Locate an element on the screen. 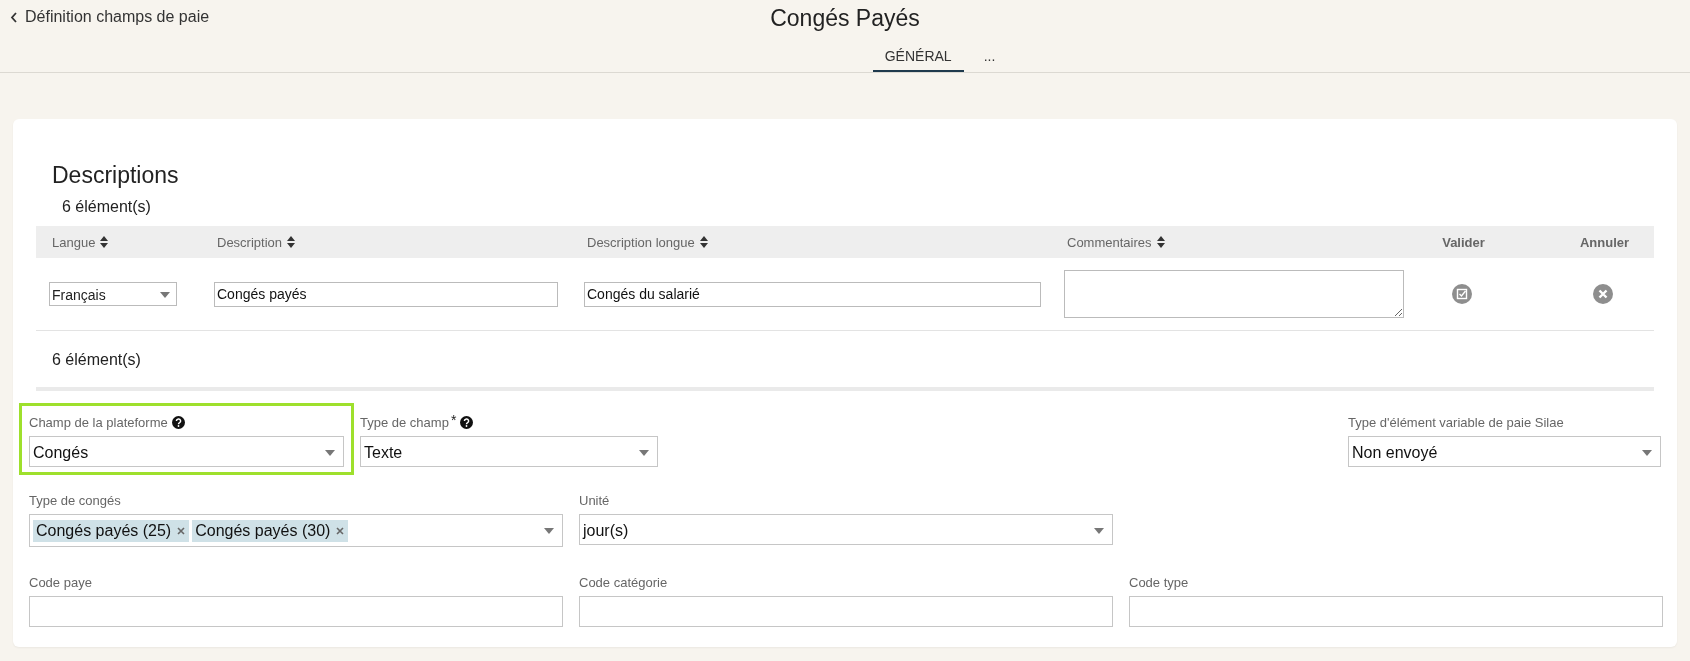  field-label: Type de champ is located at coordinates (404, 423).